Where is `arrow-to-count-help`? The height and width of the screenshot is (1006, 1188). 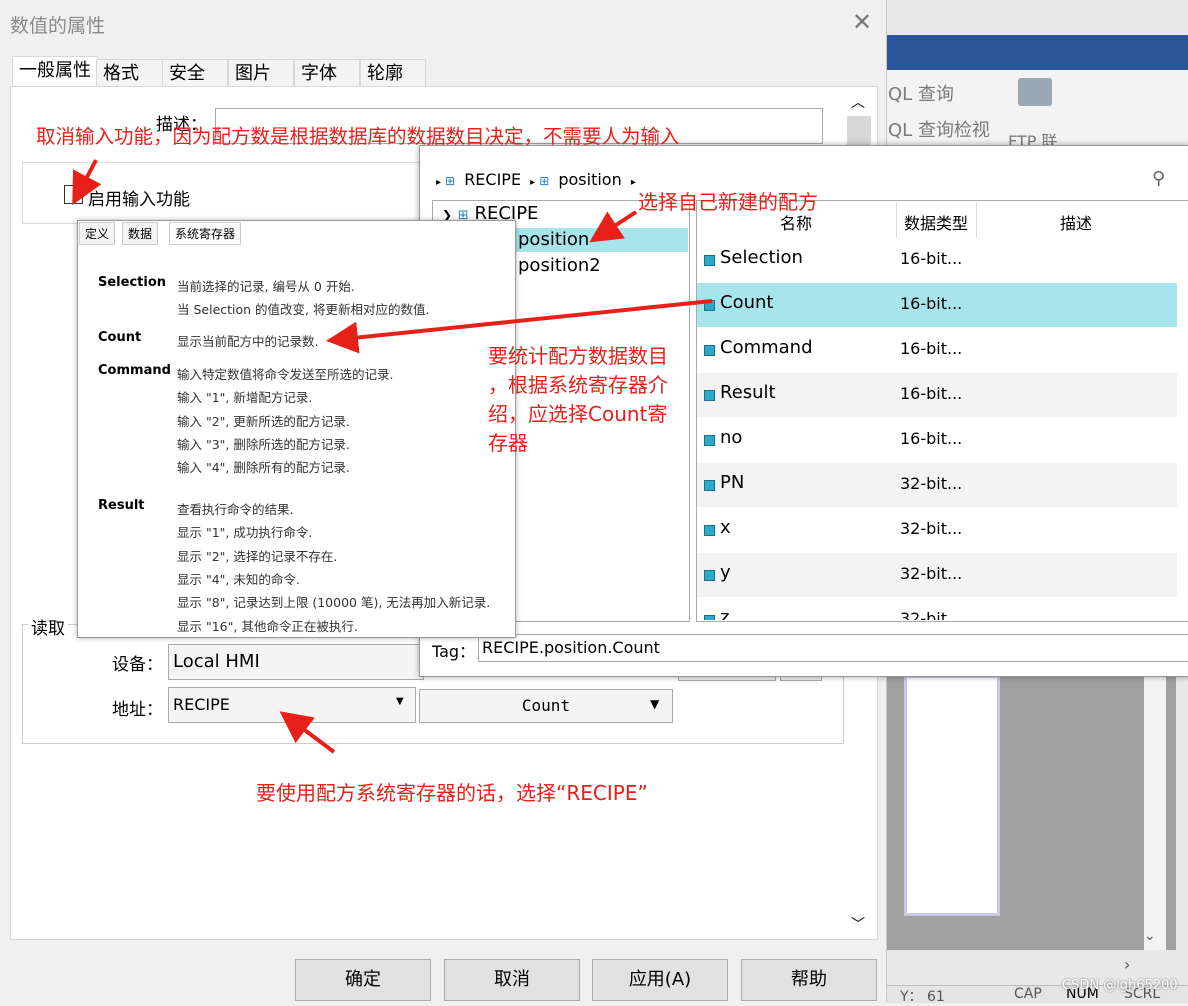 arrow-to-count-help is located at coordinates (519, 326).